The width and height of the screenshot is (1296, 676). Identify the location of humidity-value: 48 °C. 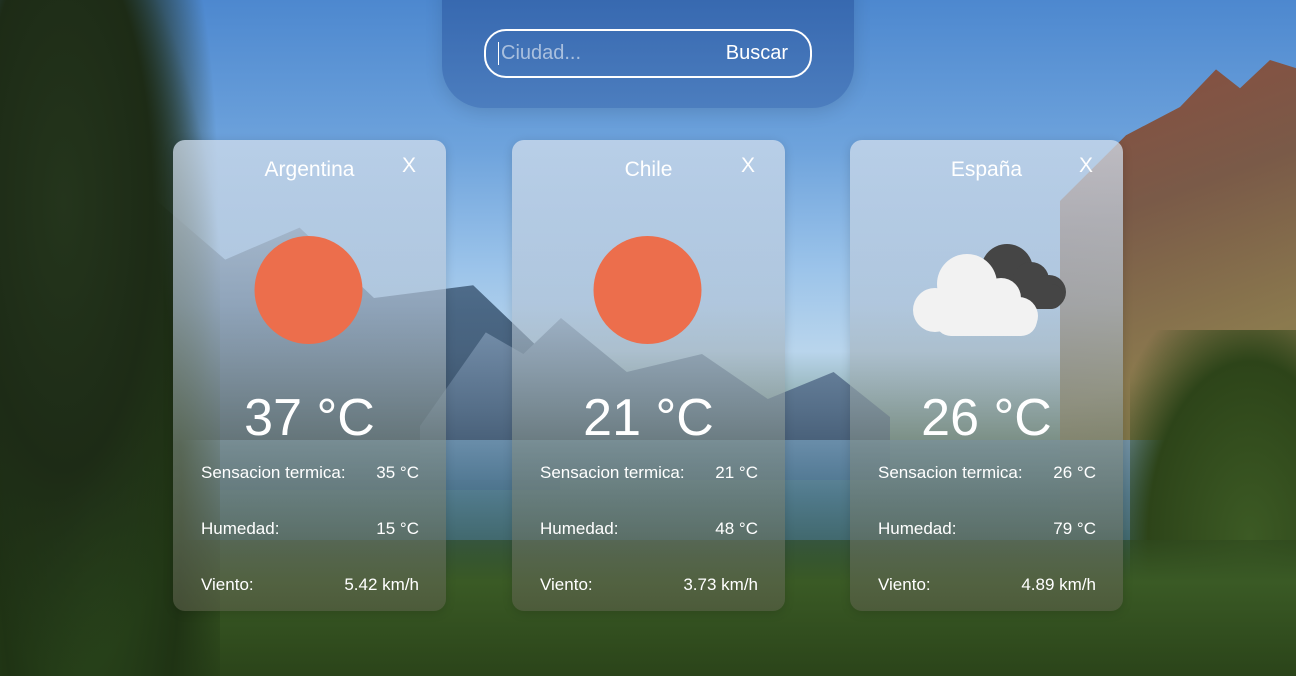
(736, 528).